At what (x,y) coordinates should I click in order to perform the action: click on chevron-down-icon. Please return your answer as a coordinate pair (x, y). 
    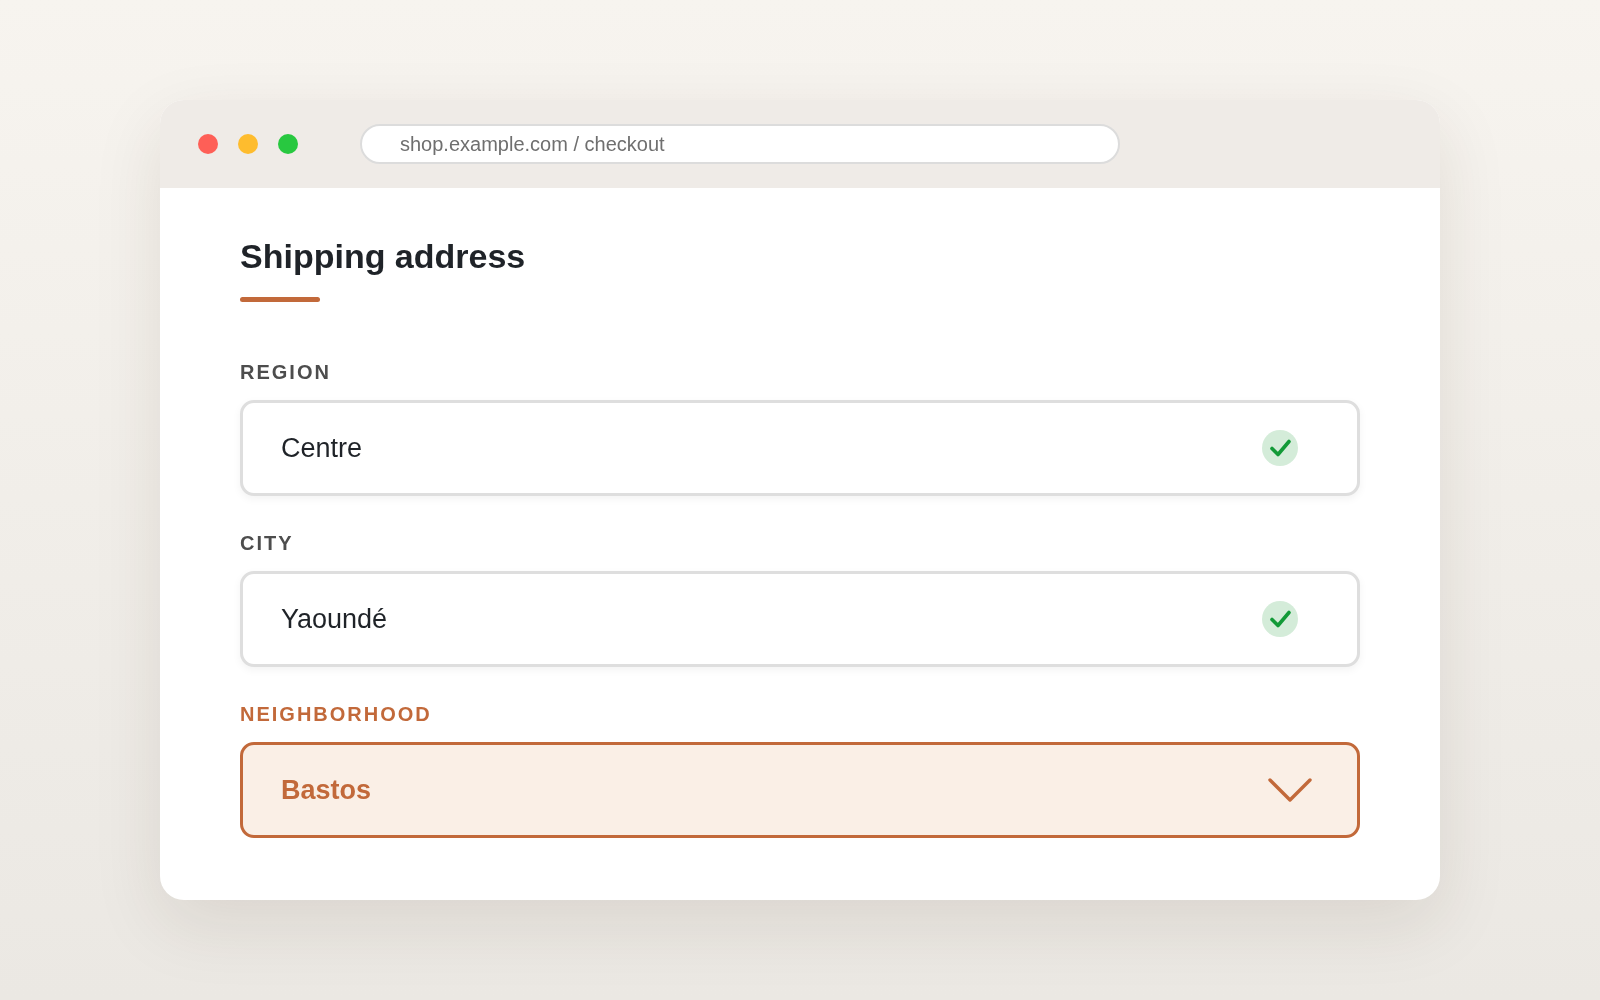
    Looking at the image, I should click on (1290, 790).